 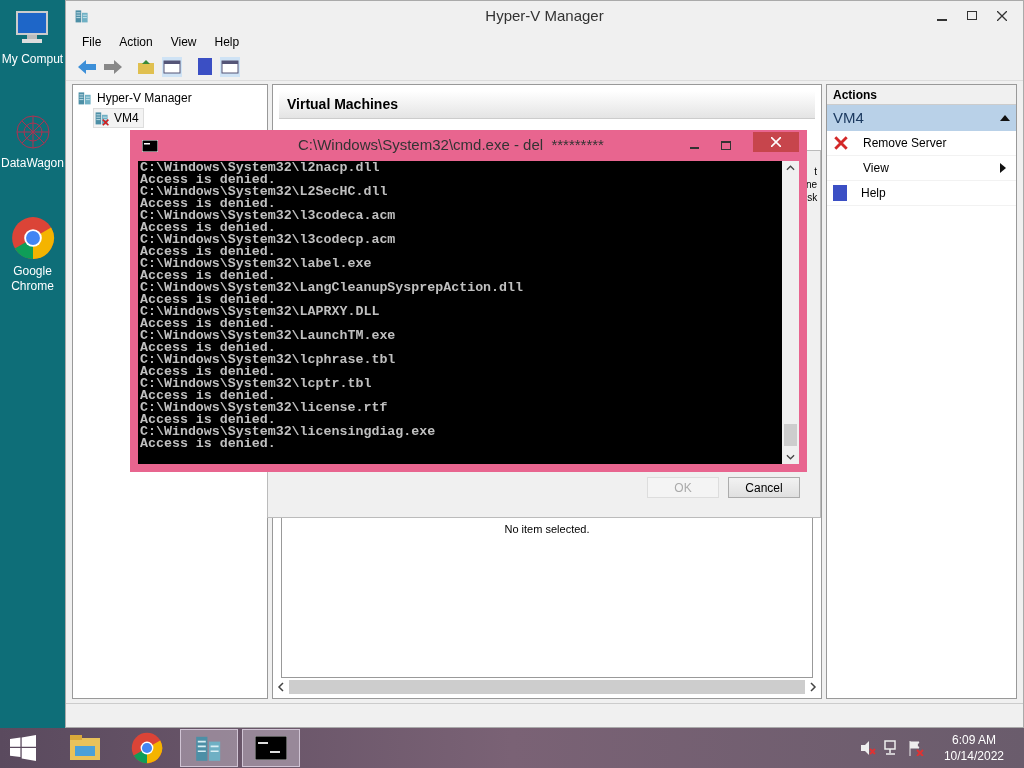 I want to click on console-line: C:\Windows\System32\license.rtf, so click(x=264, y=408).